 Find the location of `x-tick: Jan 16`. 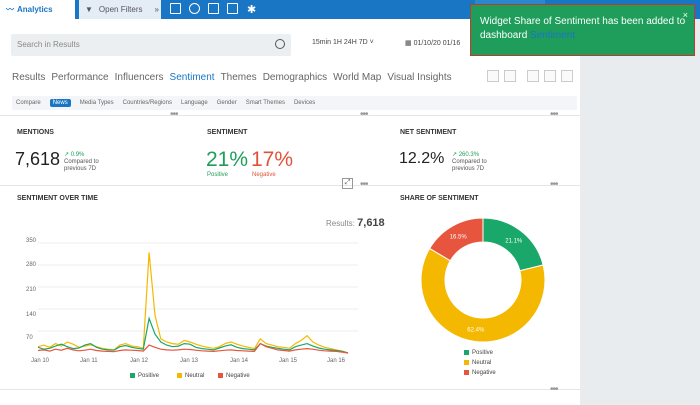

x-tick: Jan 16 is located at coordinates (336, 361).